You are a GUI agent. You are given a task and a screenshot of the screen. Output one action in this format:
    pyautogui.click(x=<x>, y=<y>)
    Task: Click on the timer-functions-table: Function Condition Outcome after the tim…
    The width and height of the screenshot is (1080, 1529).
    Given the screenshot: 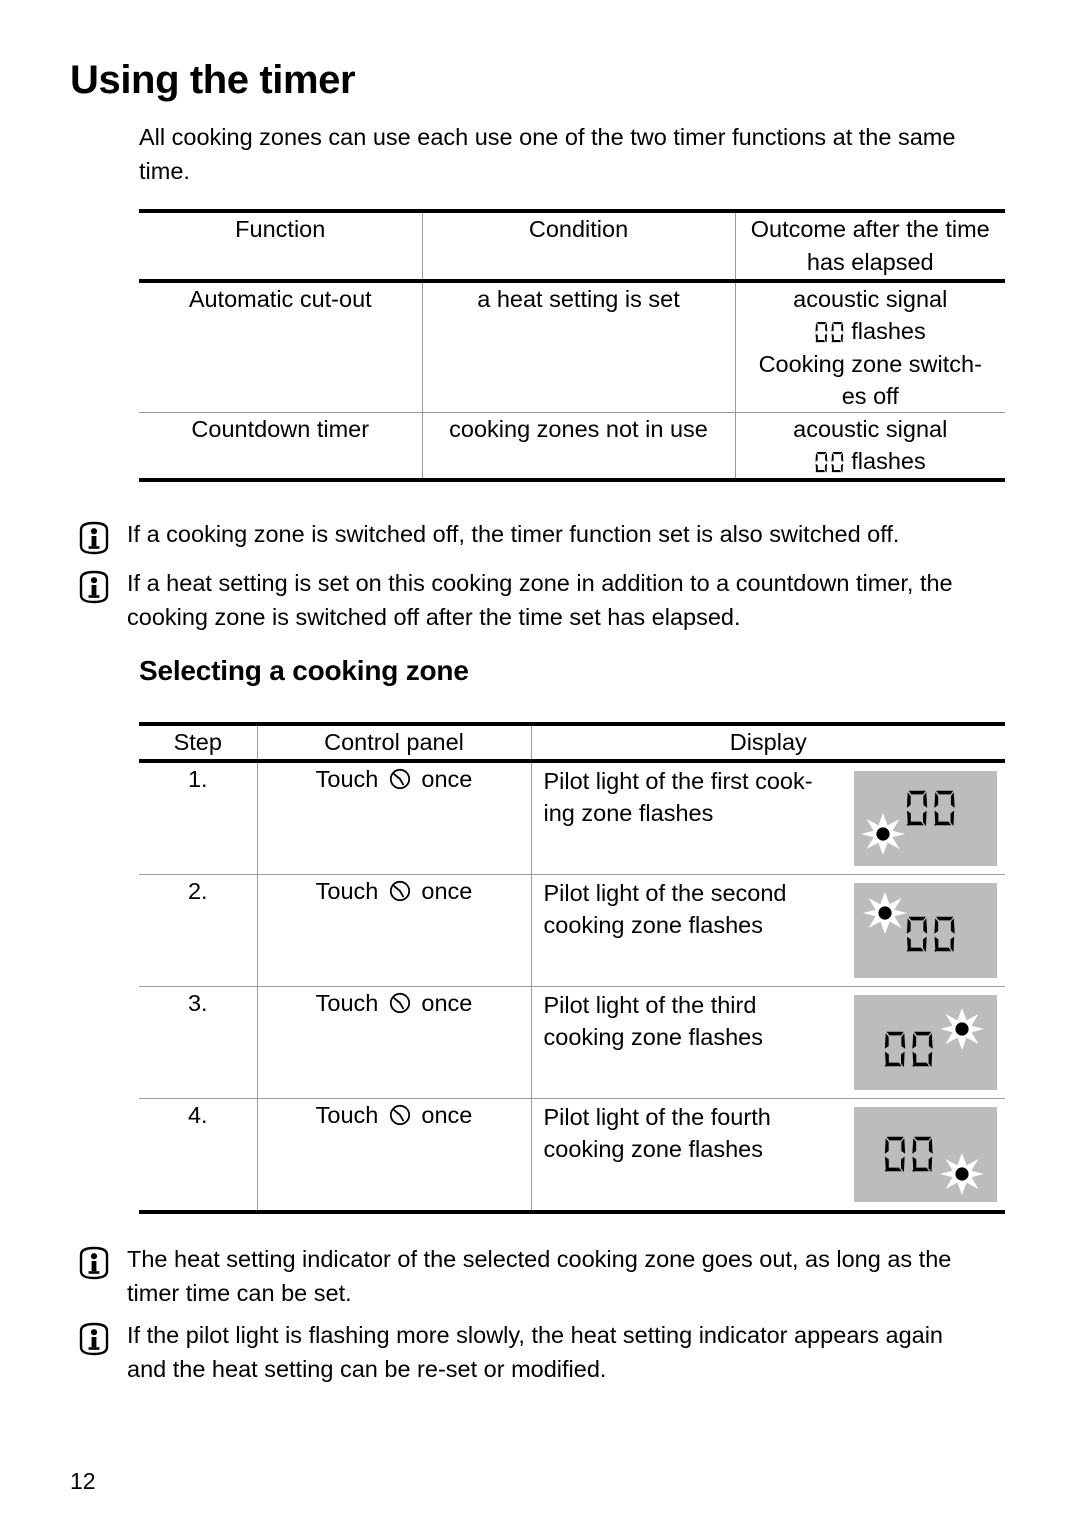 What is the action you would take?
    pyautogui.click(x=572, y=345)
    